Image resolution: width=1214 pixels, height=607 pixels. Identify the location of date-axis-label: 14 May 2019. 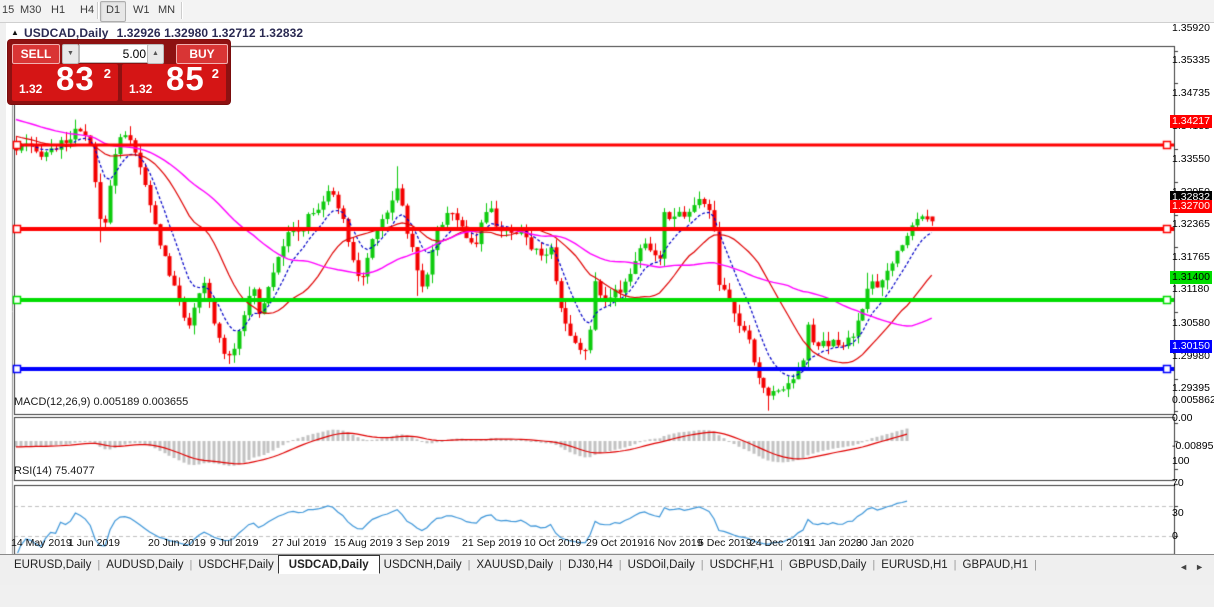
(41, 543).